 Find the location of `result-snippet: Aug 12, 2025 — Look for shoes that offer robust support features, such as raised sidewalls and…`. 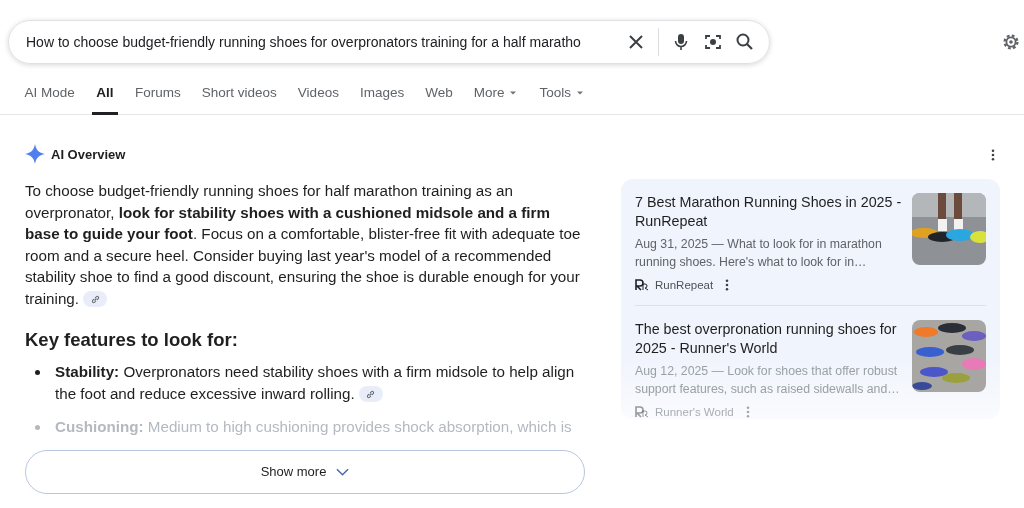

result-snippet: Aug 12, 2025 — Look for shoes that offer robust support features, such as raised sidewalls and… is located at coordinates (768, 380).